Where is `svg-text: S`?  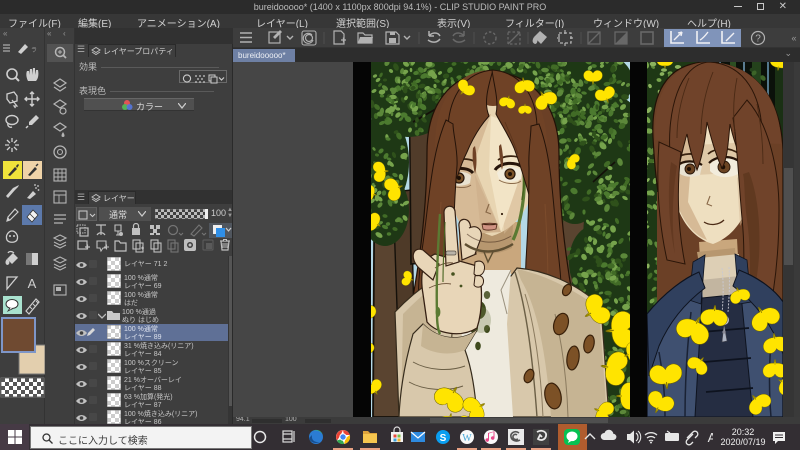 svg-text: S is located at coordinates (443, 438).